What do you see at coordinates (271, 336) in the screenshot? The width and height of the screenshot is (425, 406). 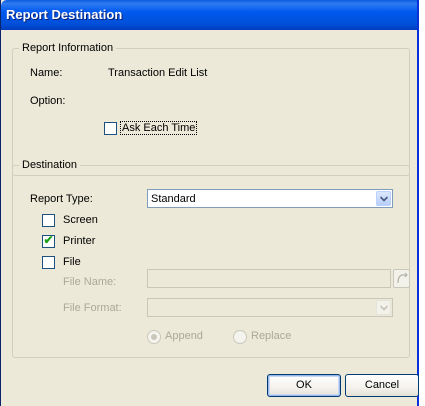 I see `replace-label: Replace` at bounding box center [271, 336].